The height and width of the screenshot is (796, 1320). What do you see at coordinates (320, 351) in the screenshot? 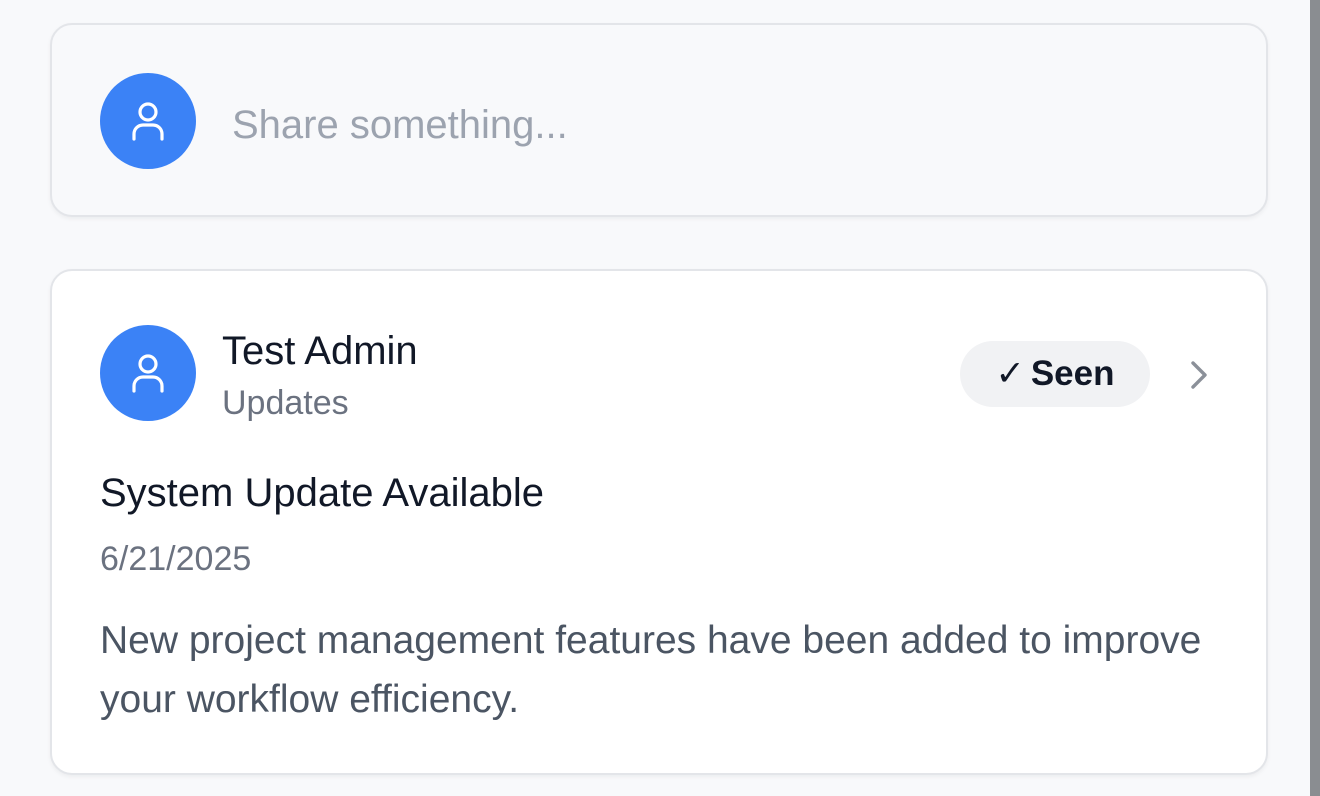
I see `author-name: Test Admin` at bounding box center [320, 351].